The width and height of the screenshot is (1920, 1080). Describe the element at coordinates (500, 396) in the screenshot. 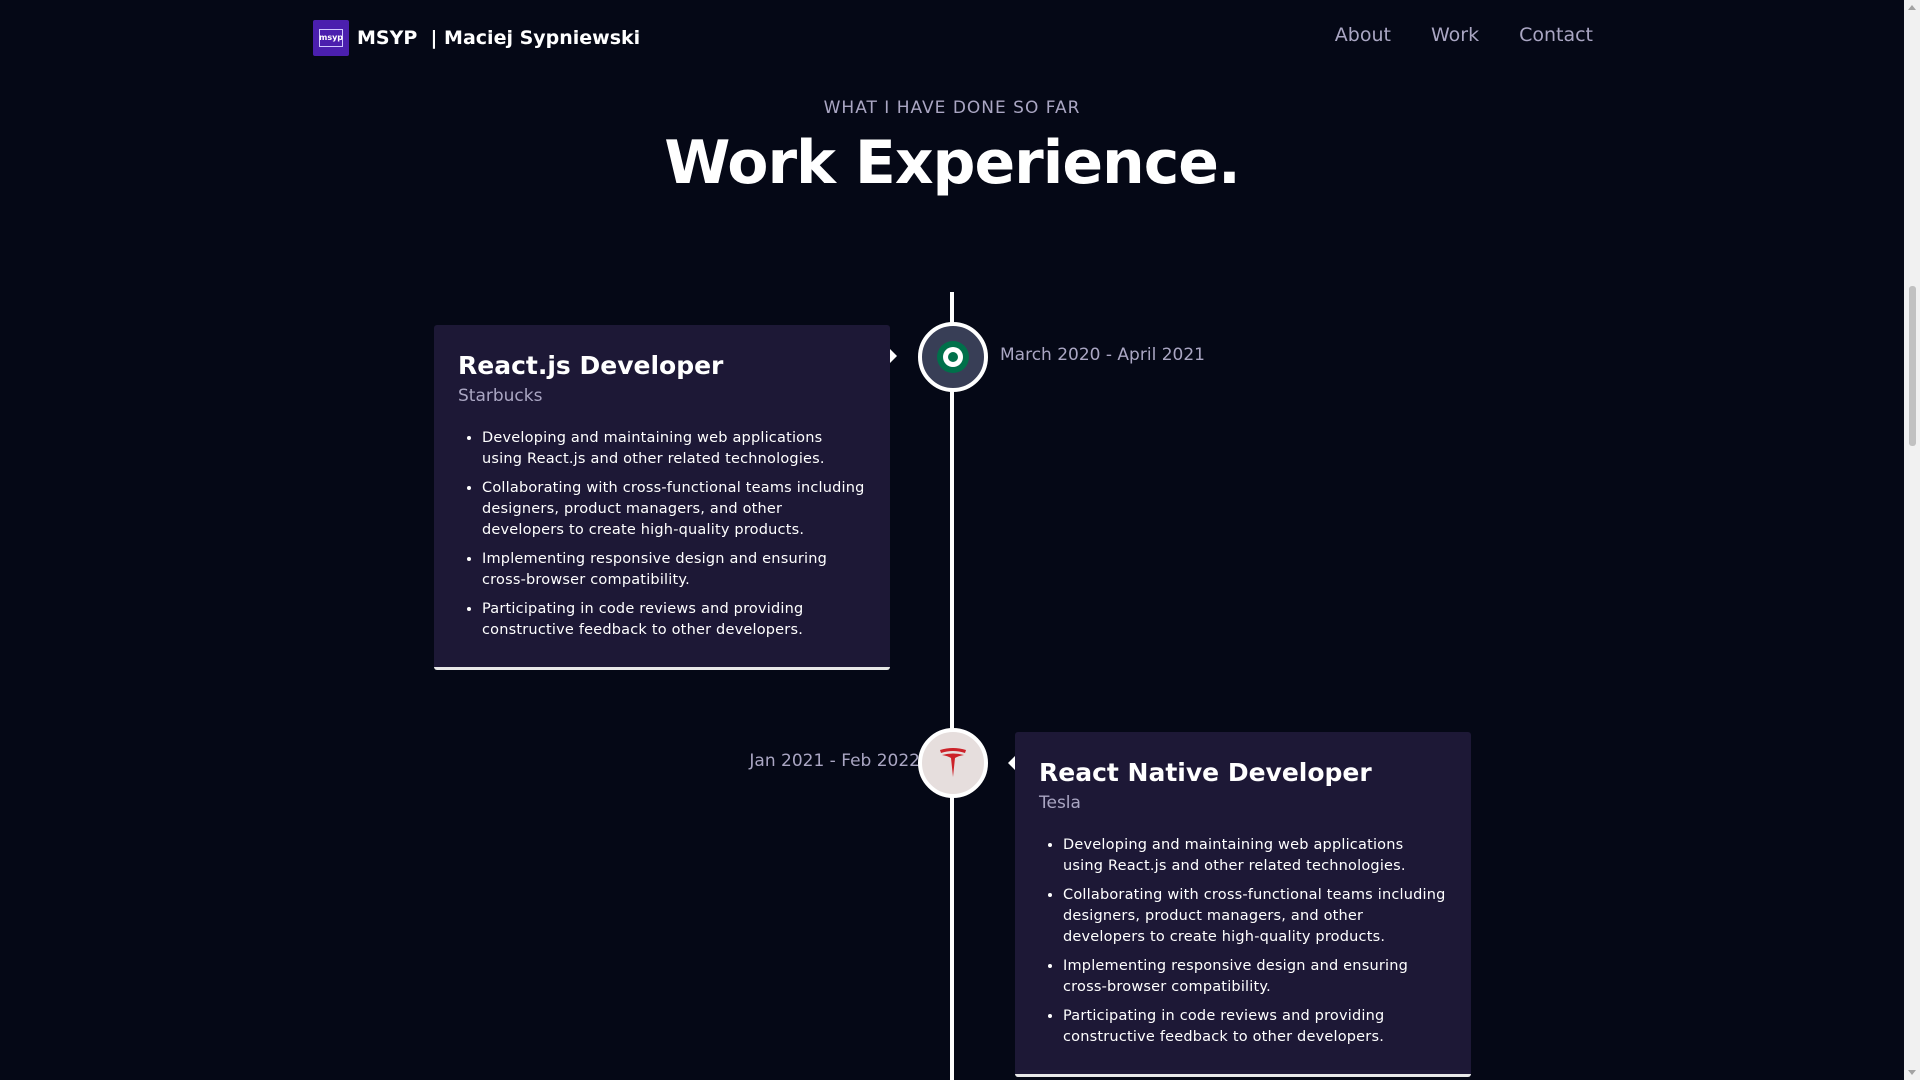

I see `experience-company: Starbucks` at that location.